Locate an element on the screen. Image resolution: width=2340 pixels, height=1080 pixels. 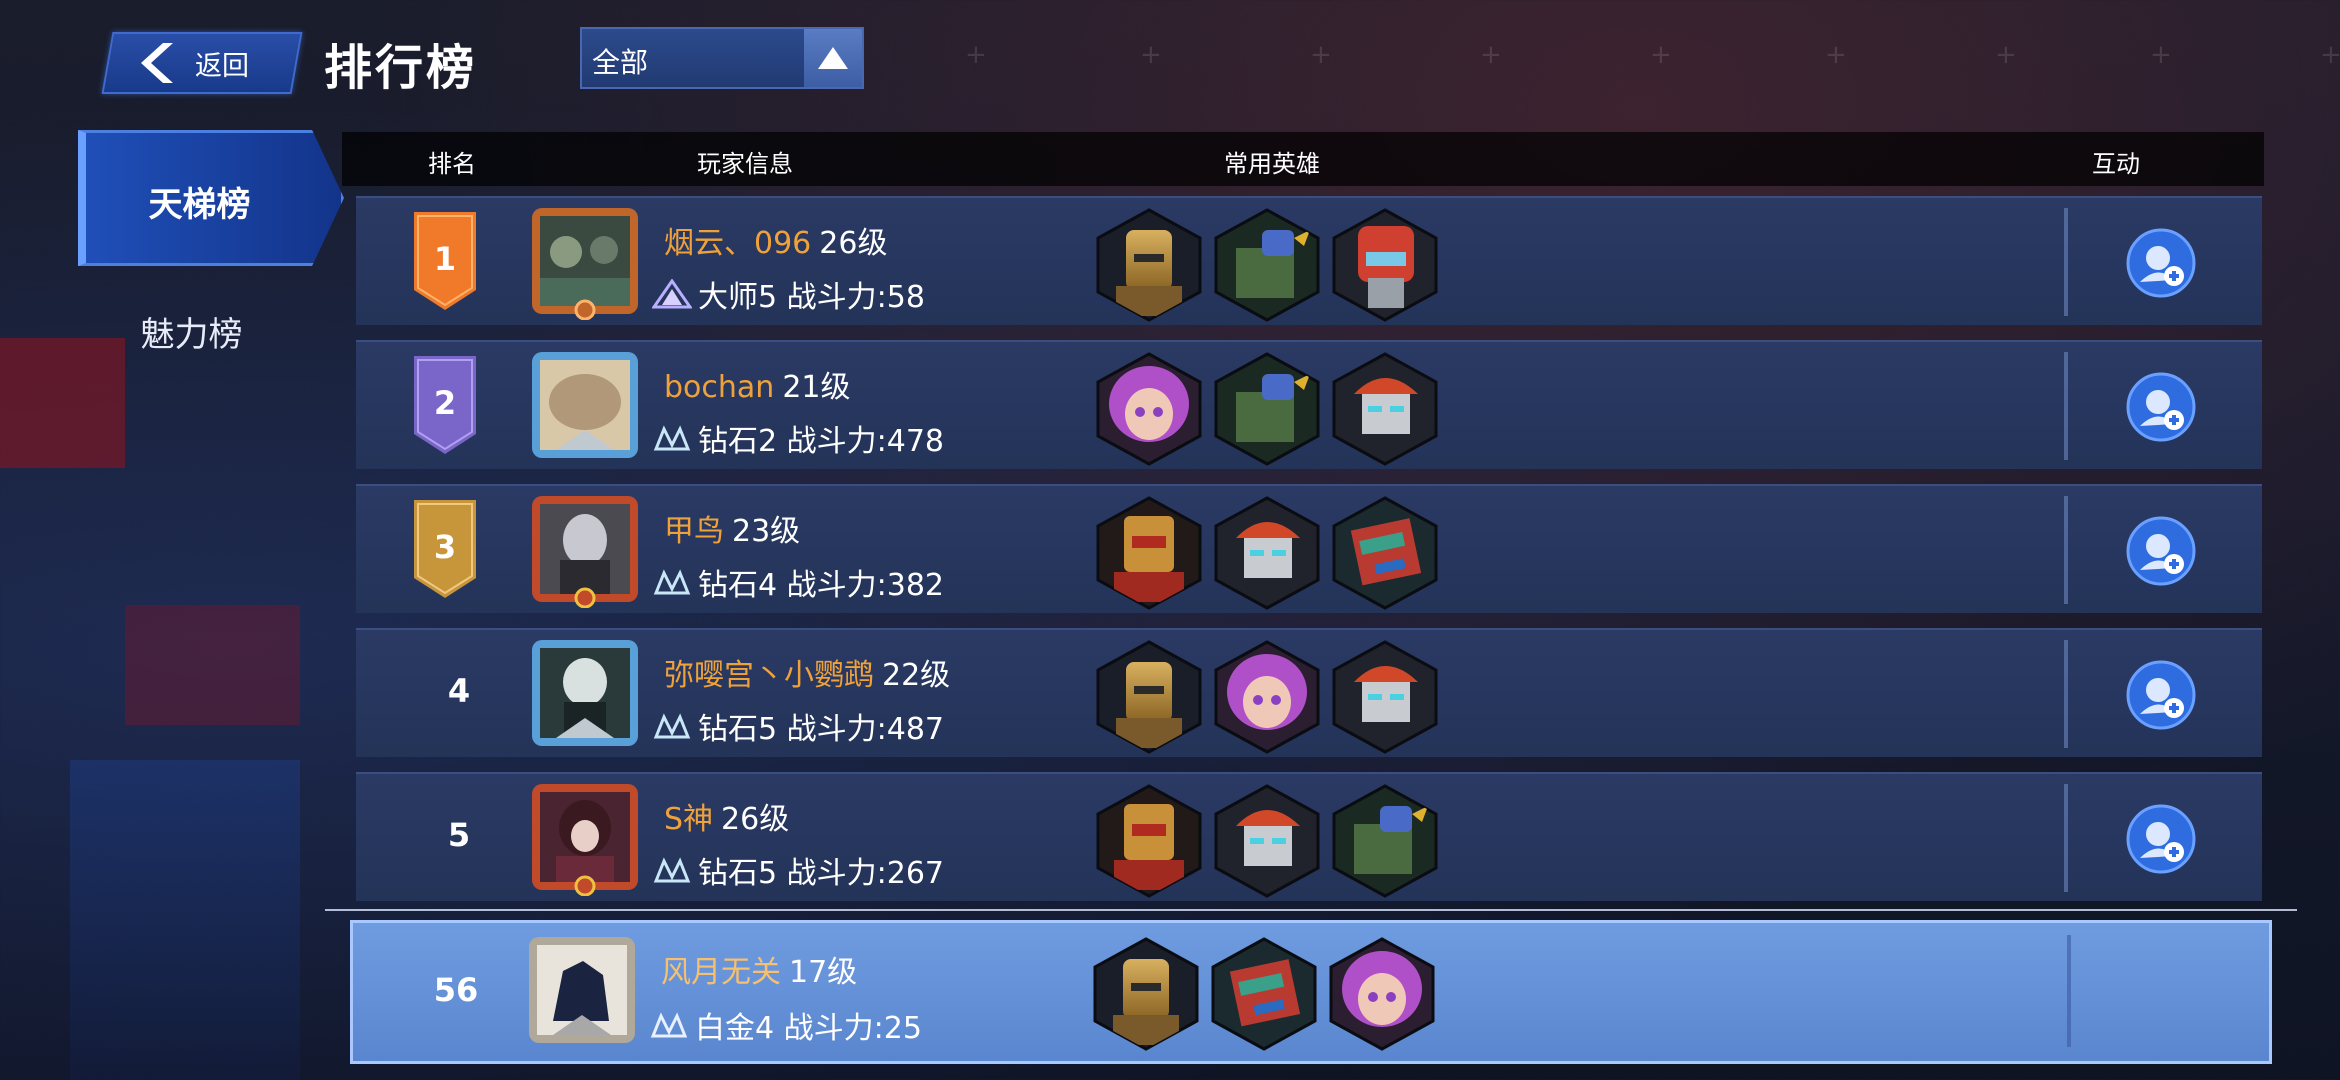
player-name-line: 甲鸟 23级 is located at coordinates (732, 528).